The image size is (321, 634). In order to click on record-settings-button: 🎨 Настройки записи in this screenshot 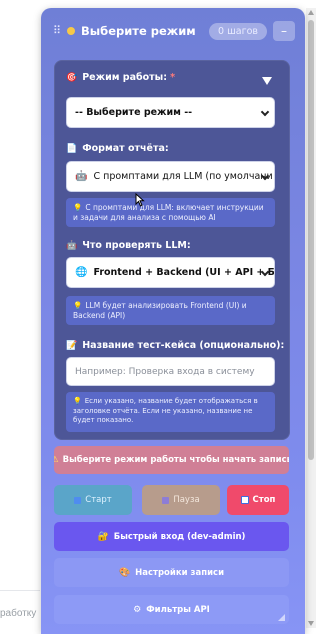, I will do `click(171, 572)`.